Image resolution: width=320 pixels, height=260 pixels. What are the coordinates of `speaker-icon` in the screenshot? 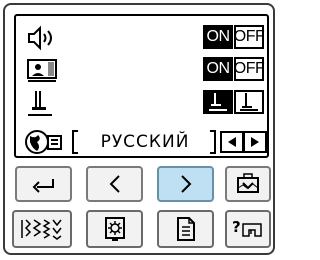 It's located at (40, 38).